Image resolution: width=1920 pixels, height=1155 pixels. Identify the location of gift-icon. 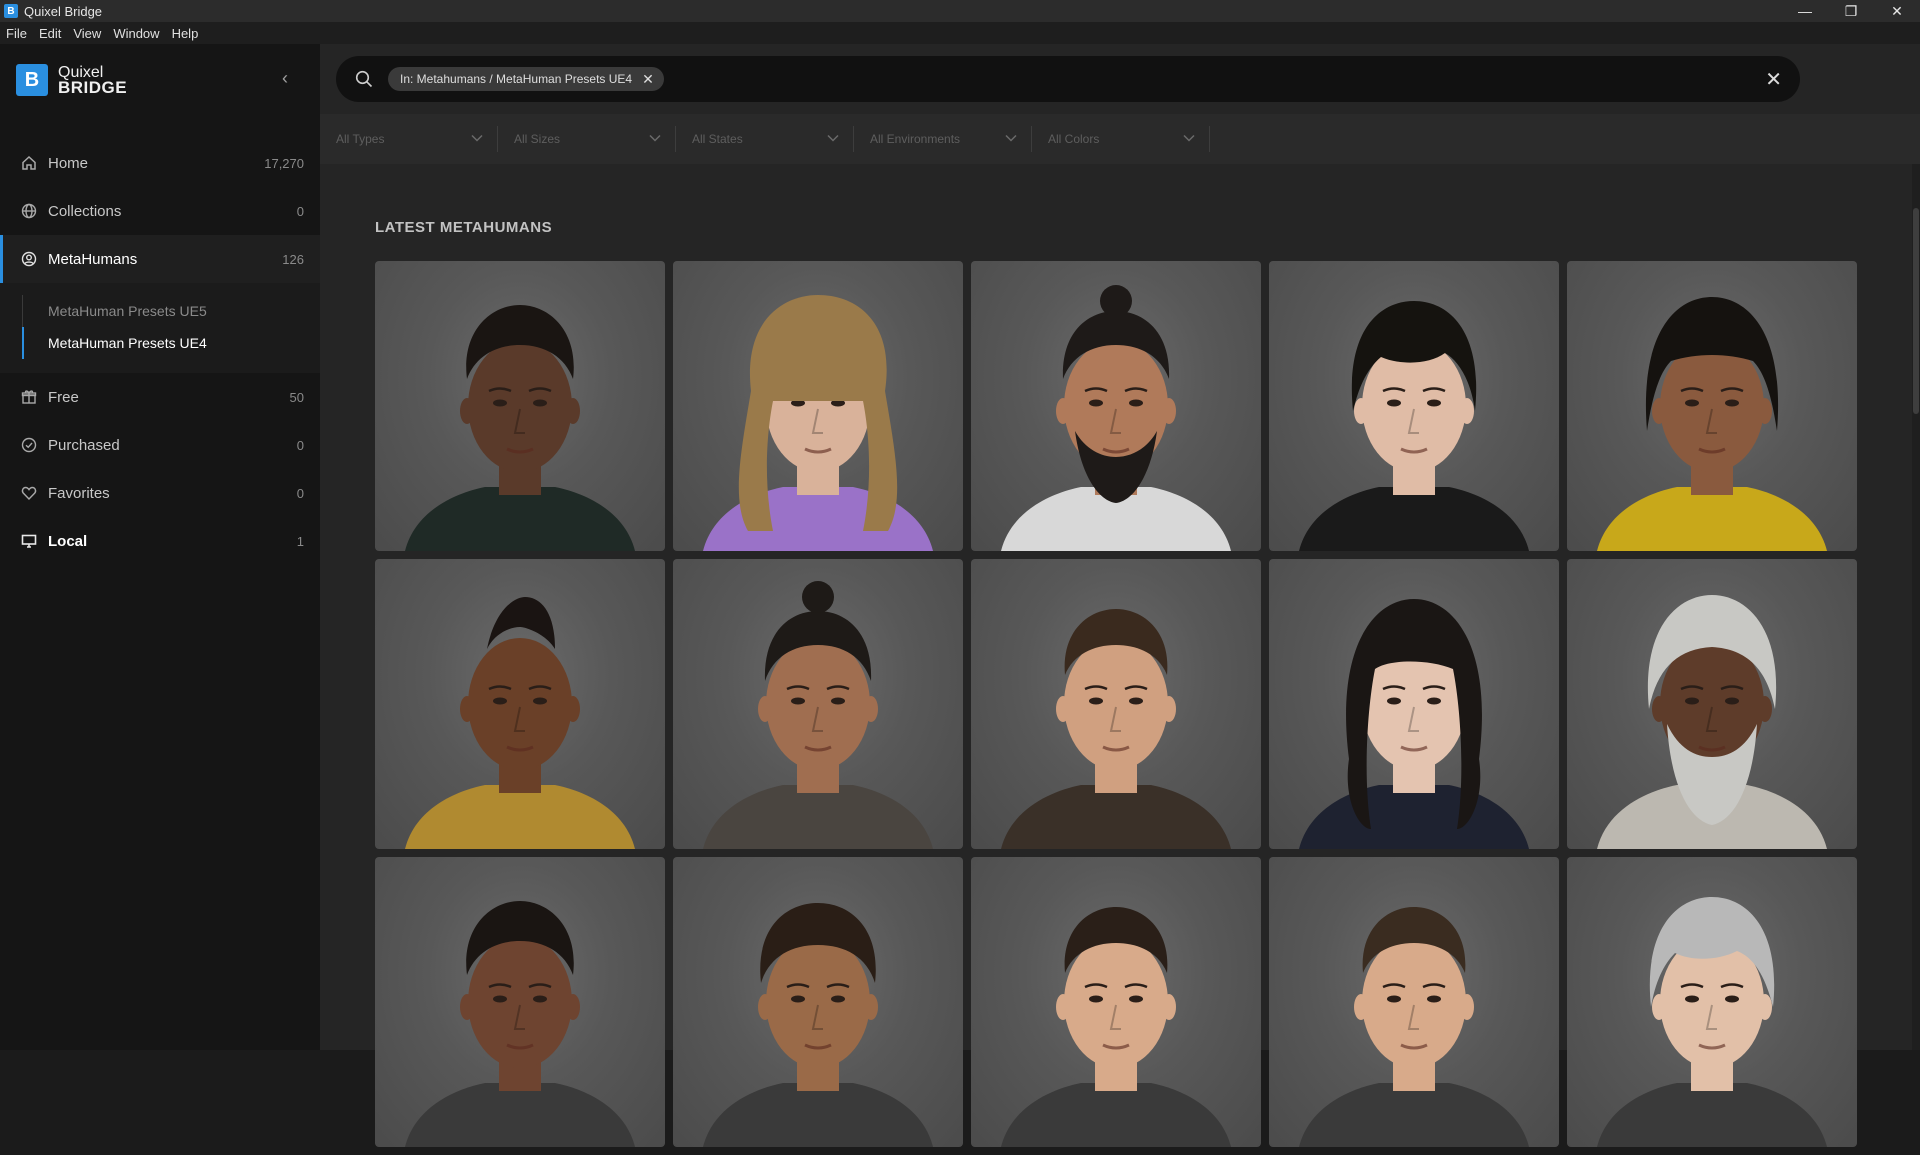
(29, 397).